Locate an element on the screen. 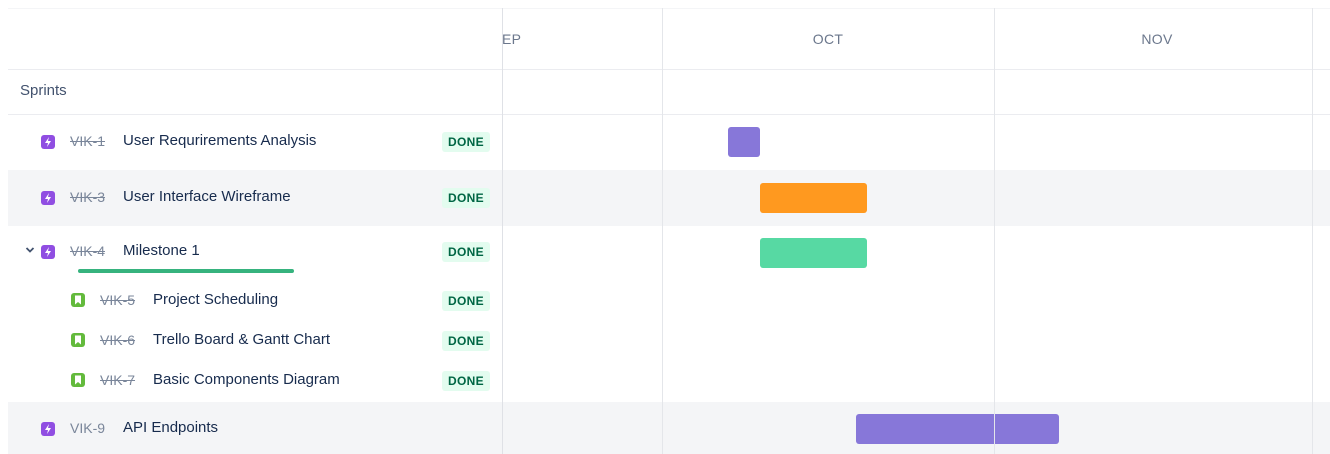 This screenshot has width=1330, height=454. issue-title: User Interface Wireframe is located at coordinates (207, 196).